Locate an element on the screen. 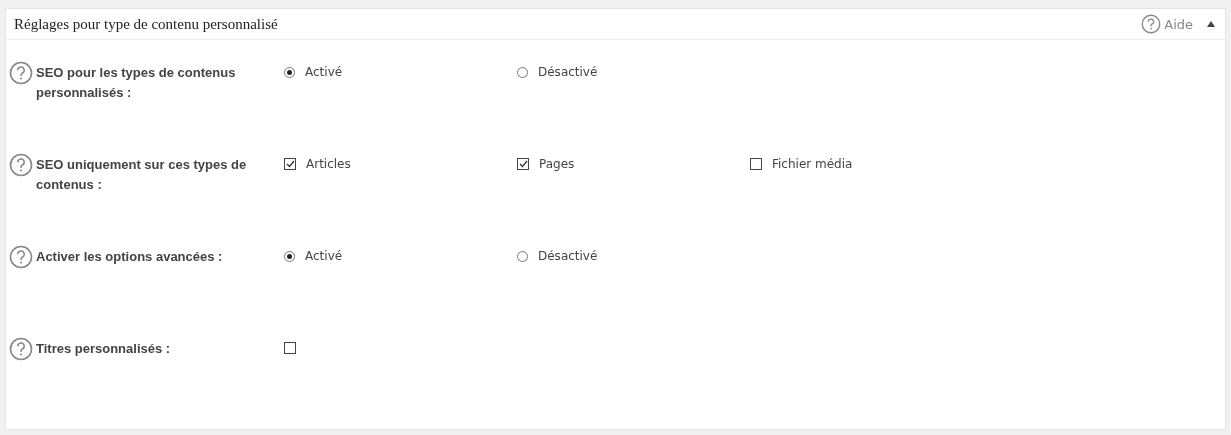 The height and width of the screenshot is (435, 1231). setting-label: Activer les options avancées : is located at coordinates (130, 257).